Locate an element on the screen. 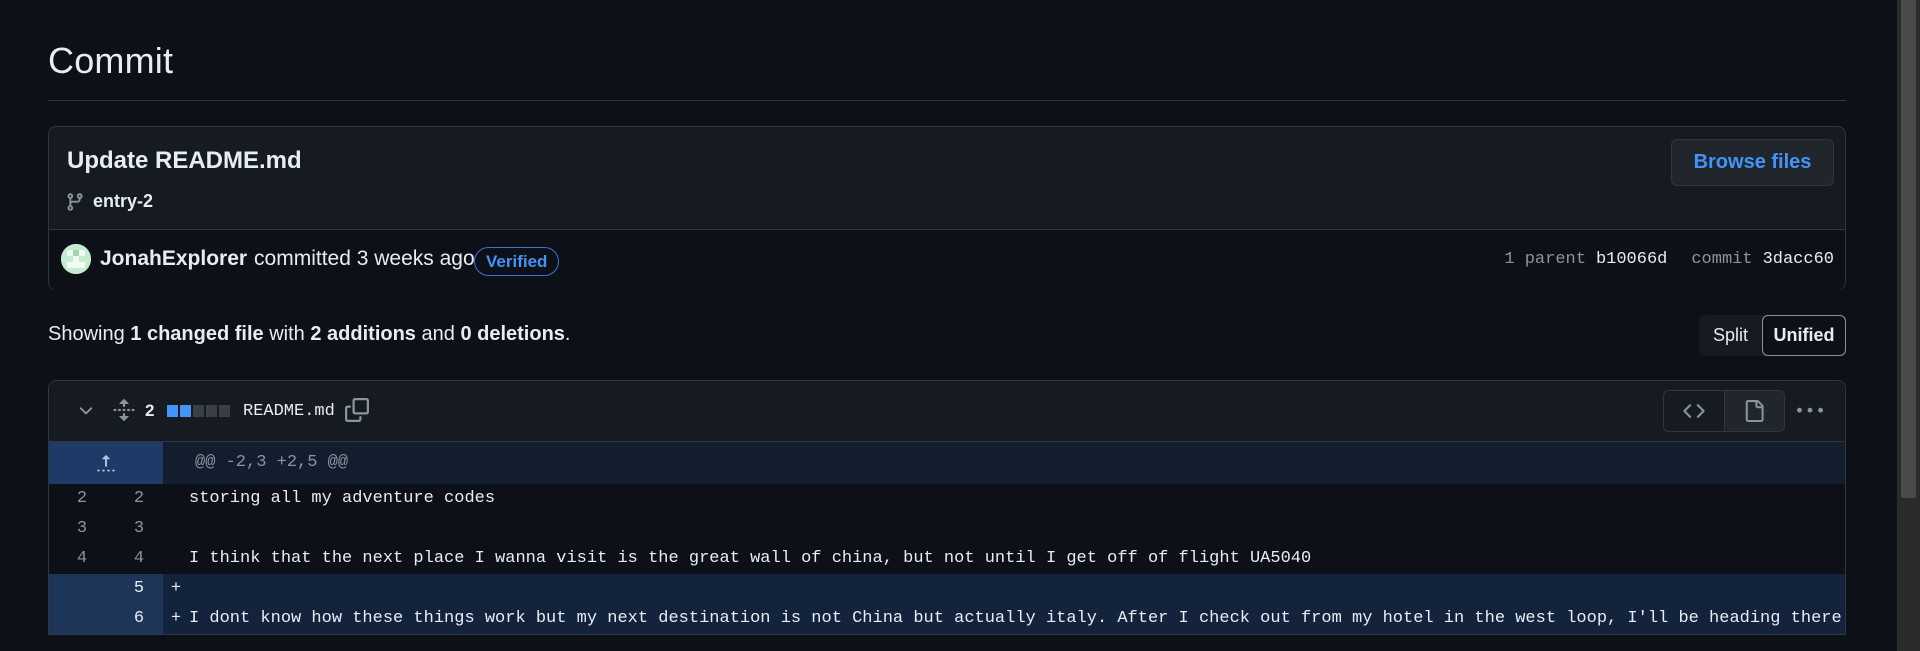 The image size is (1920, 651). summary-changed-files: 1 changed file is located at coordinates (197, 334).